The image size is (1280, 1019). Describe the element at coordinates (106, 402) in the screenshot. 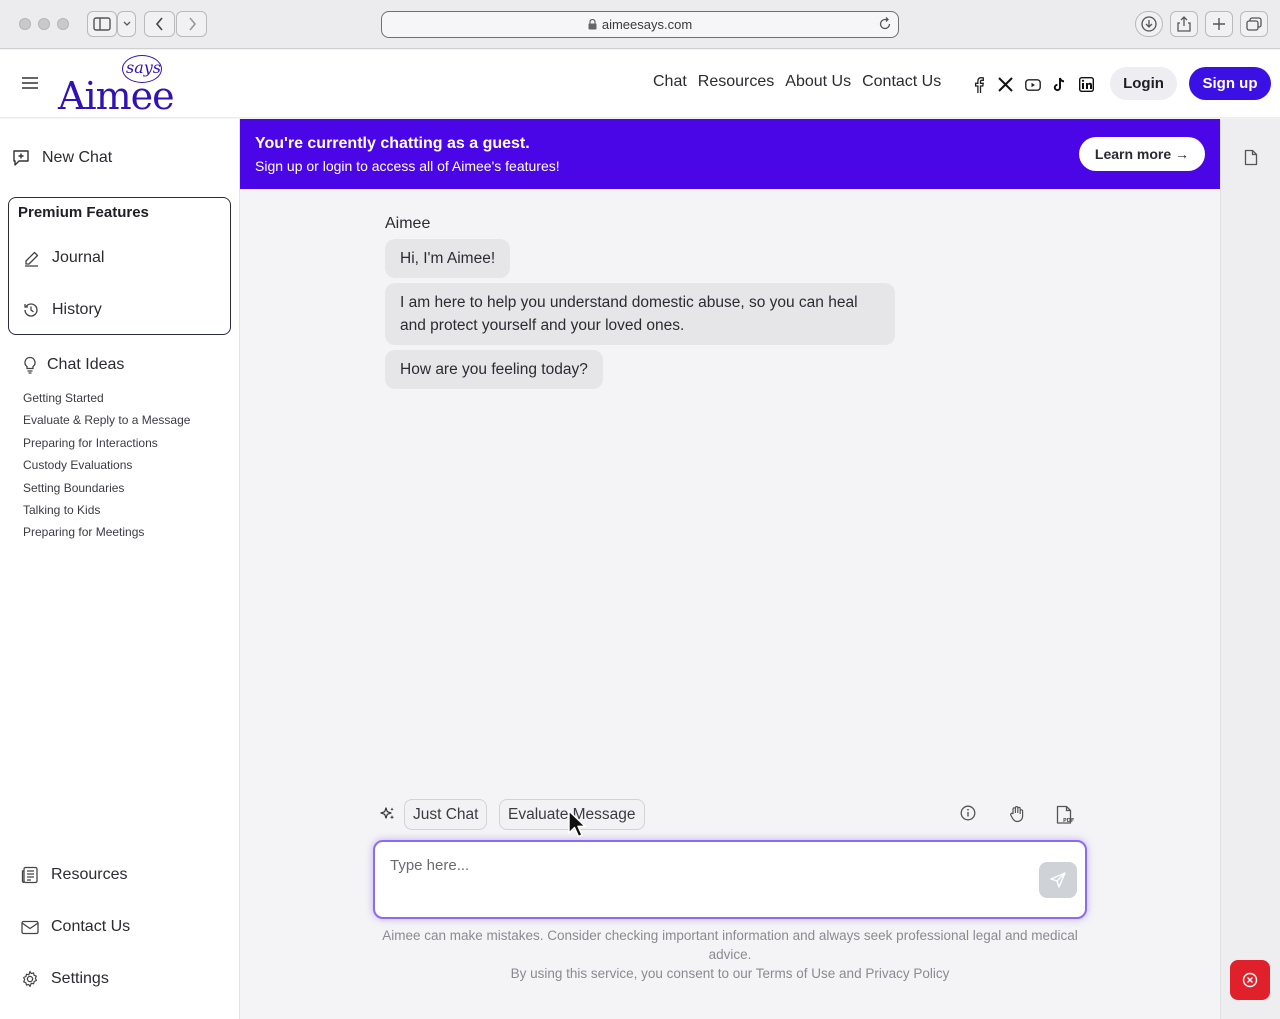

I see `chat-idea-item: Getting Started` at that location.